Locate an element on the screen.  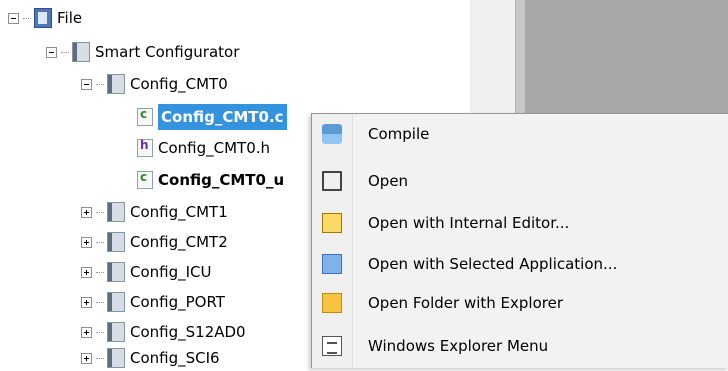
application-icon is located at coordinates (332, 264).